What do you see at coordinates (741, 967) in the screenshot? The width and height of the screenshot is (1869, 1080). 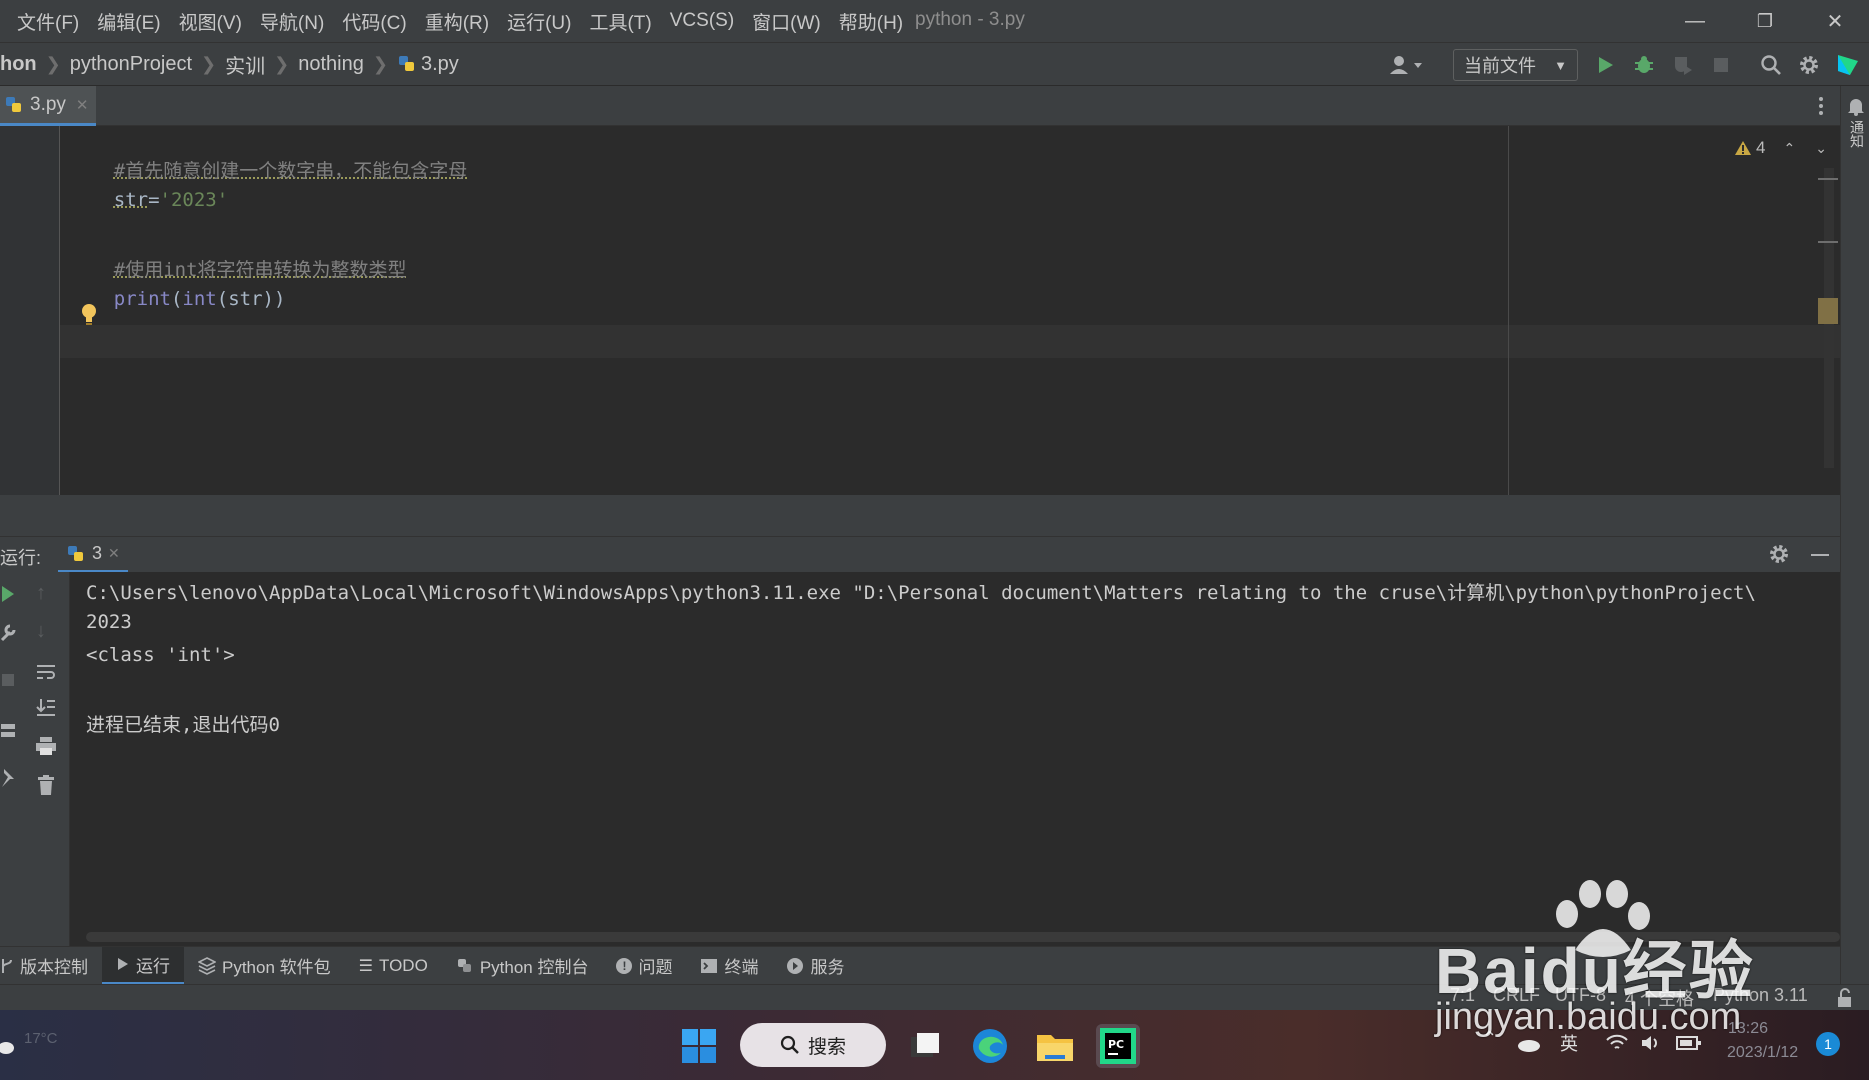 I see `tool-tab-label: 终端` at bounding box center [741, 967].